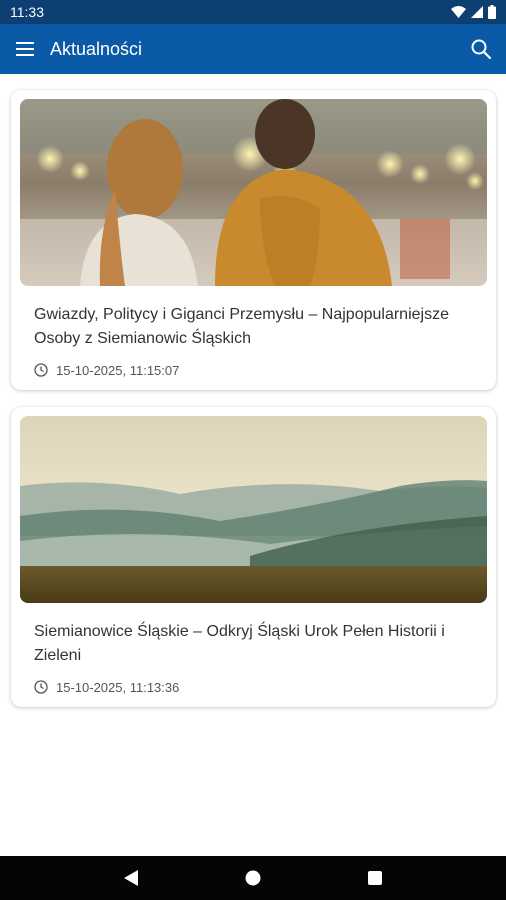 The image size is (506, 900). I want to click on app-bar: Aktualności, so click(253, 49).